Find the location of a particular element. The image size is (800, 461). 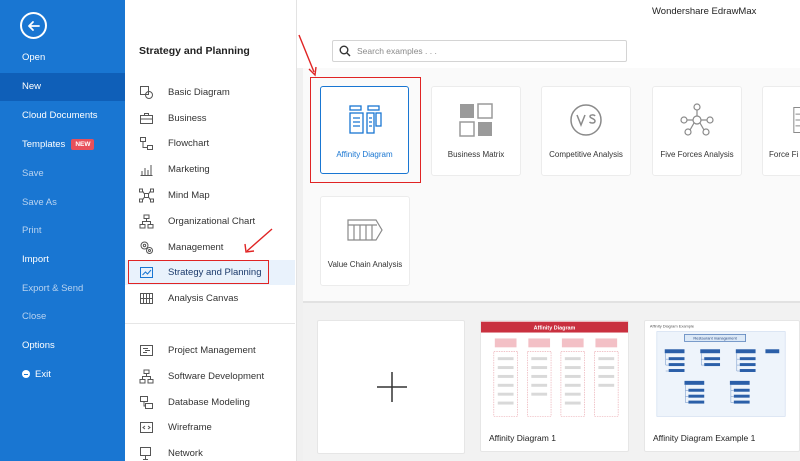

category-database-modeling: Database Modeling is located at coordinates (210, 402).